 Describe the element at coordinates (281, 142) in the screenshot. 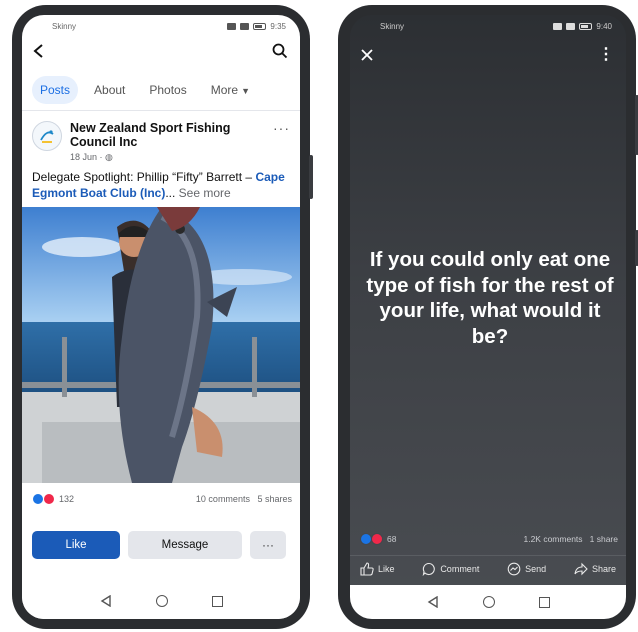

I see `post-options-icon: ···` at that location.